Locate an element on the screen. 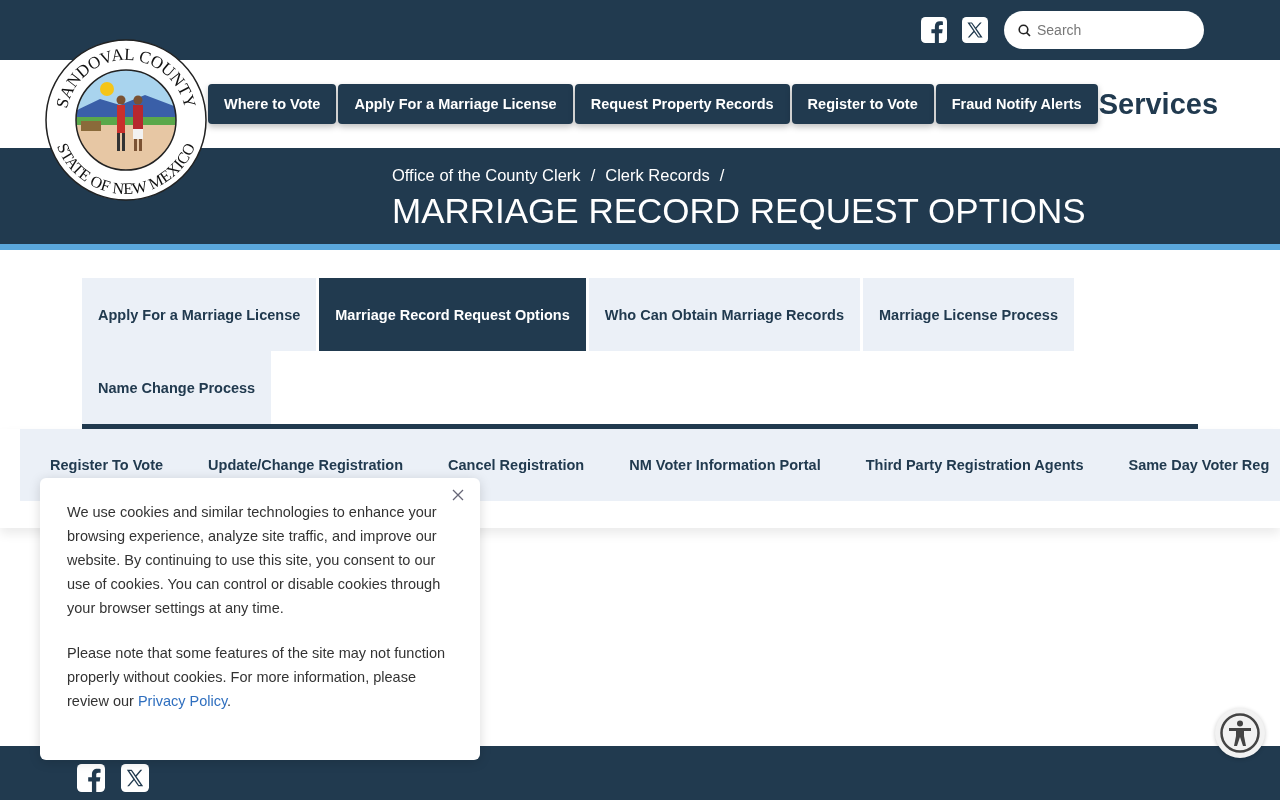  quick-link-button: Apply For a Marriage License is located at coordinates (455, 104).